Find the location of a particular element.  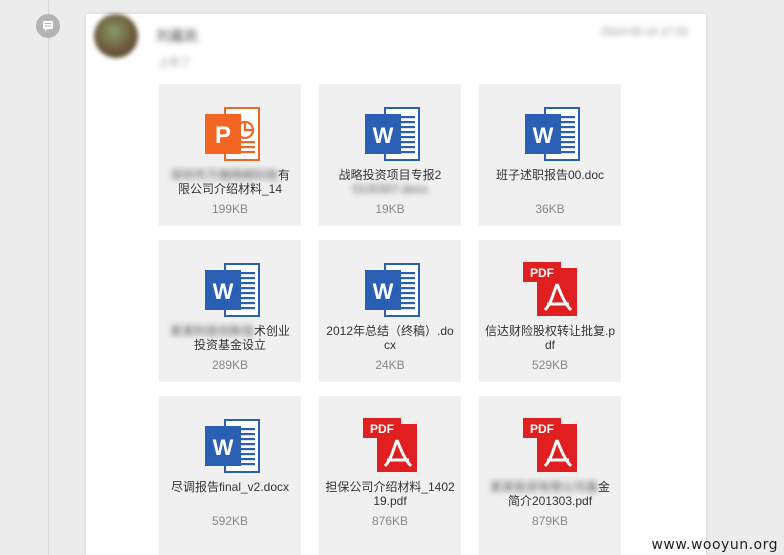

file-size: 199KB is located at coordinates (230, 209).